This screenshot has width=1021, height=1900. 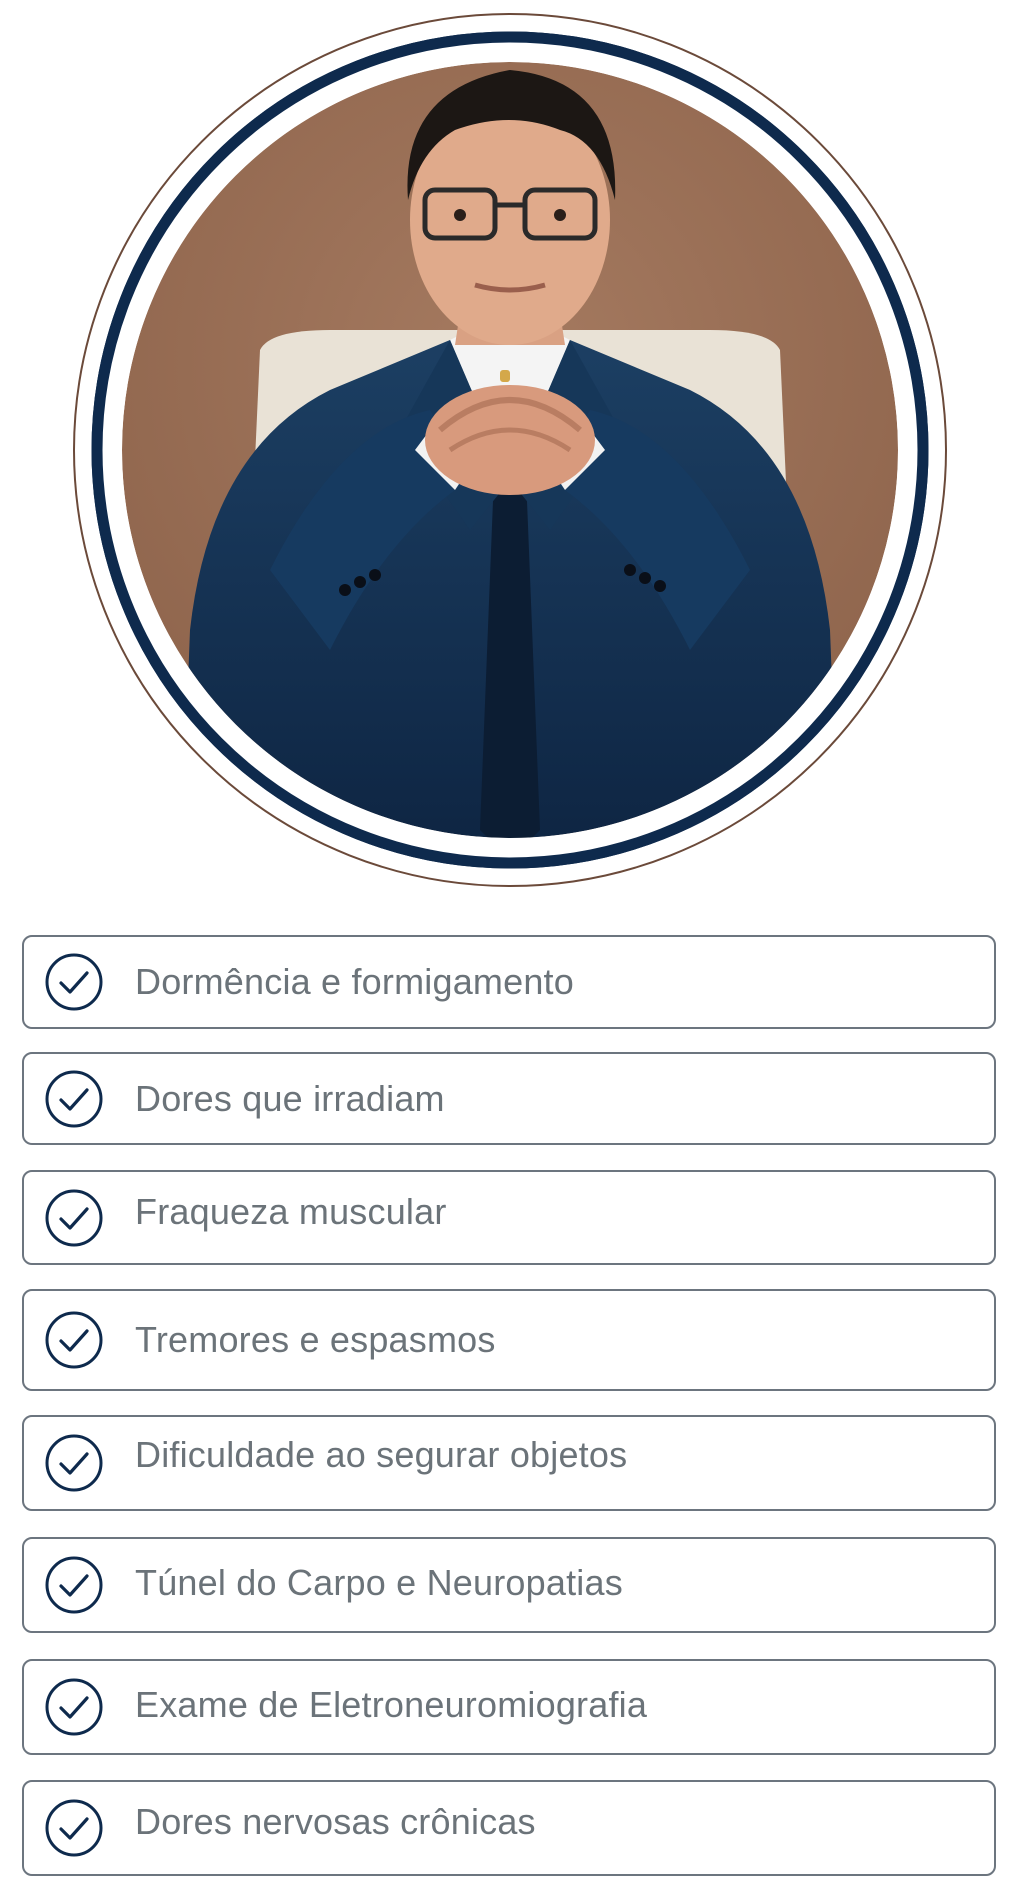 What do you see at coordinates (335, 1821) in the screenshot?
I see `symptom-label: Dores nervosas crônicas` at bounding box center [335, 1821].